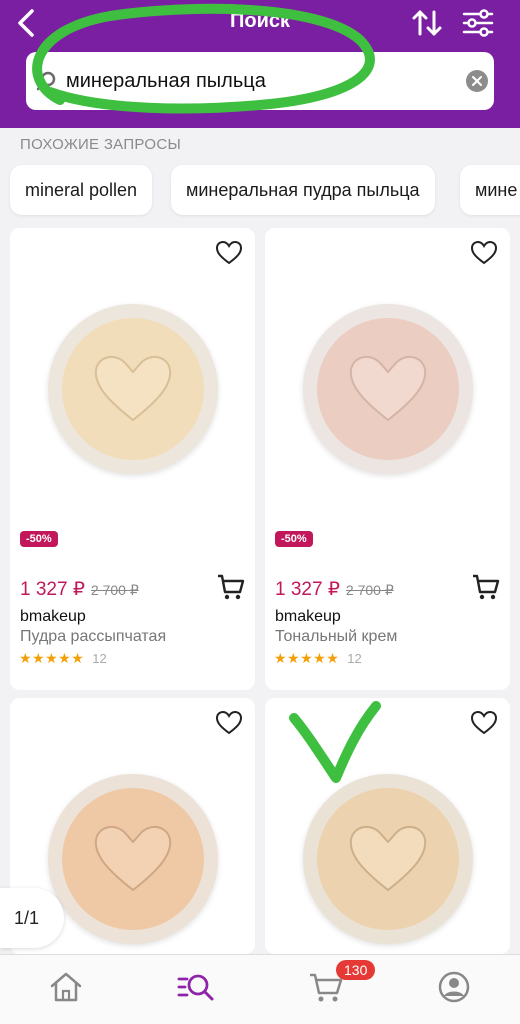 The width and height of the screenshot is (520, 1024). I want to click on sort-icon, so click(427, 23).